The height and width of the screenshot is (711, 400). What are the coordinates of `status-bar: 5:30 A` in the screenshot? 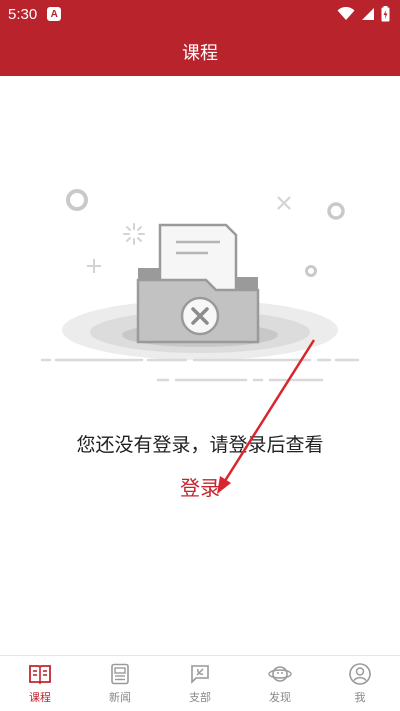 It's located at (200, 14).